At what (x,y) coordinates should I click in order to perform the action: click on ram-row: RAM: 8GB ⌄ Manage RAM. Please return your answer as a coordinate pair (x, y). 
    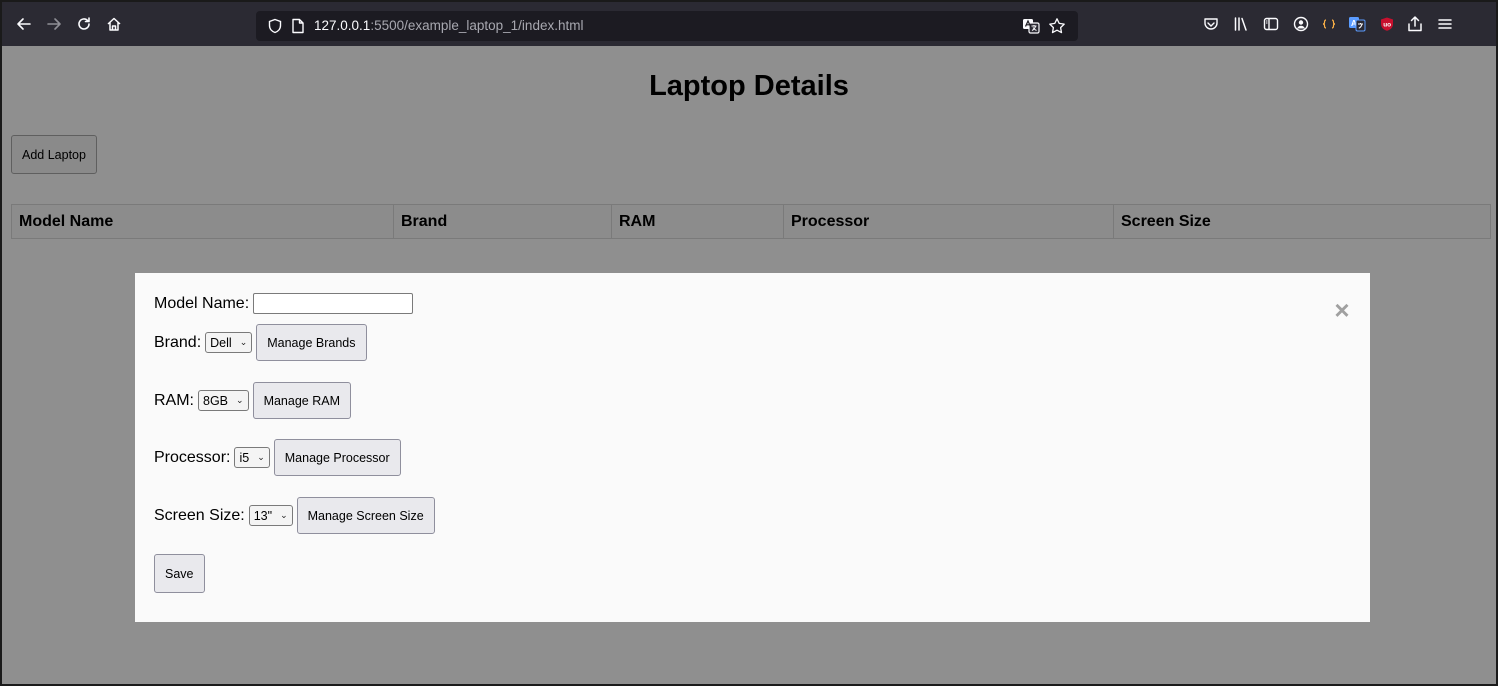
    Looking at the image, I should click on (252, 400).